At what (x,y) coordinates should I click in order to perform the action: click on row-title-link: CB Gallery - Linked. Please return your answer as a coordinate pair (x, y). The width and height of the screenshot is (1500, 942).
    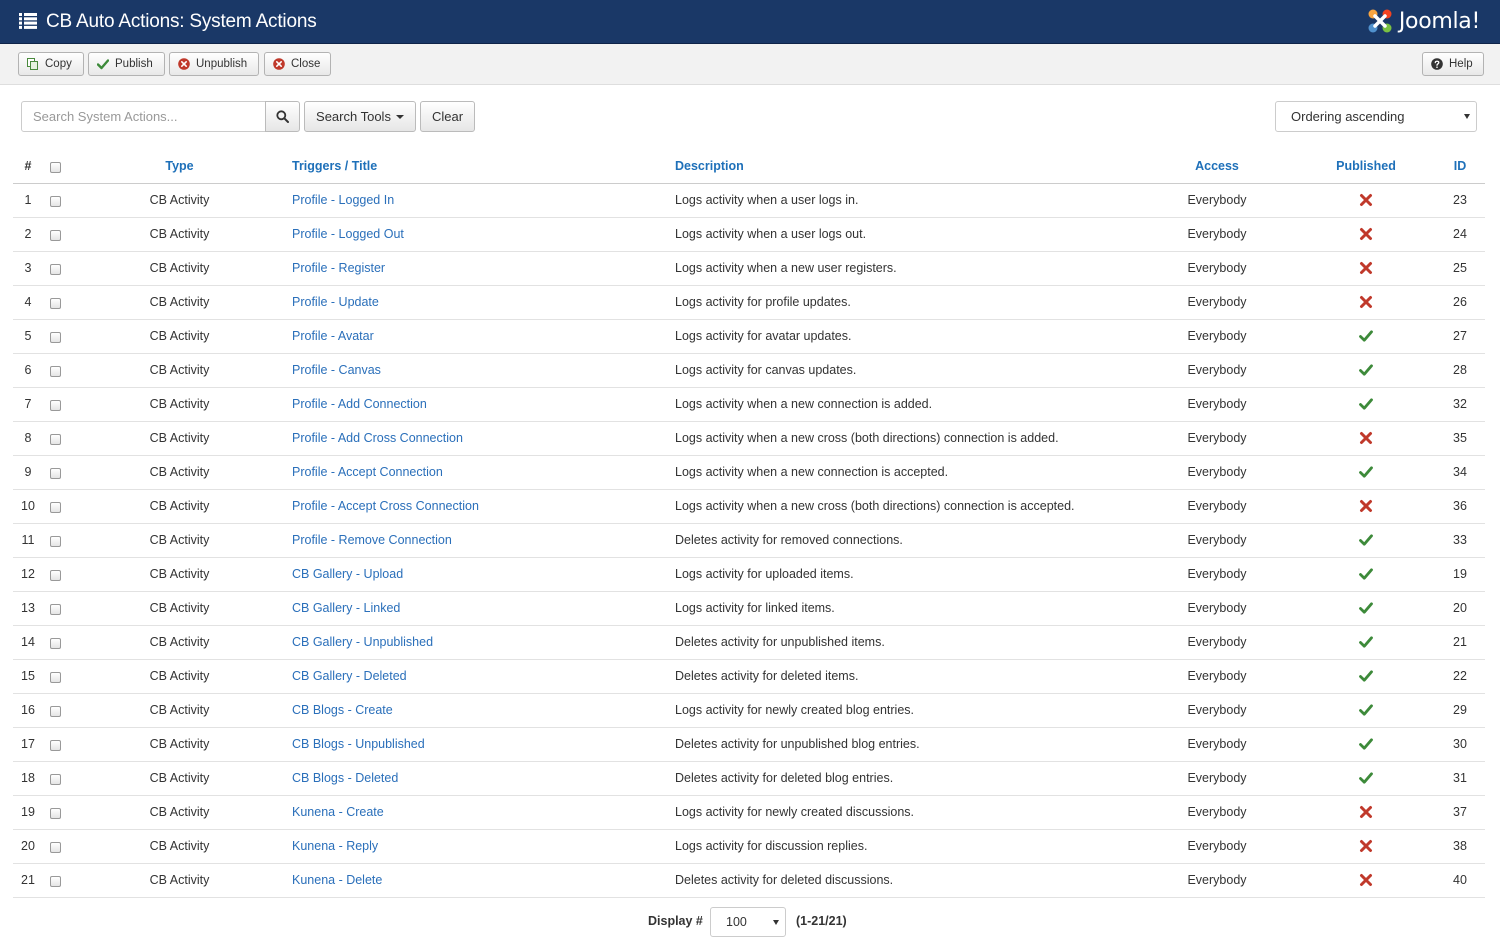
    Looking at the image, I should click on (346, 608).